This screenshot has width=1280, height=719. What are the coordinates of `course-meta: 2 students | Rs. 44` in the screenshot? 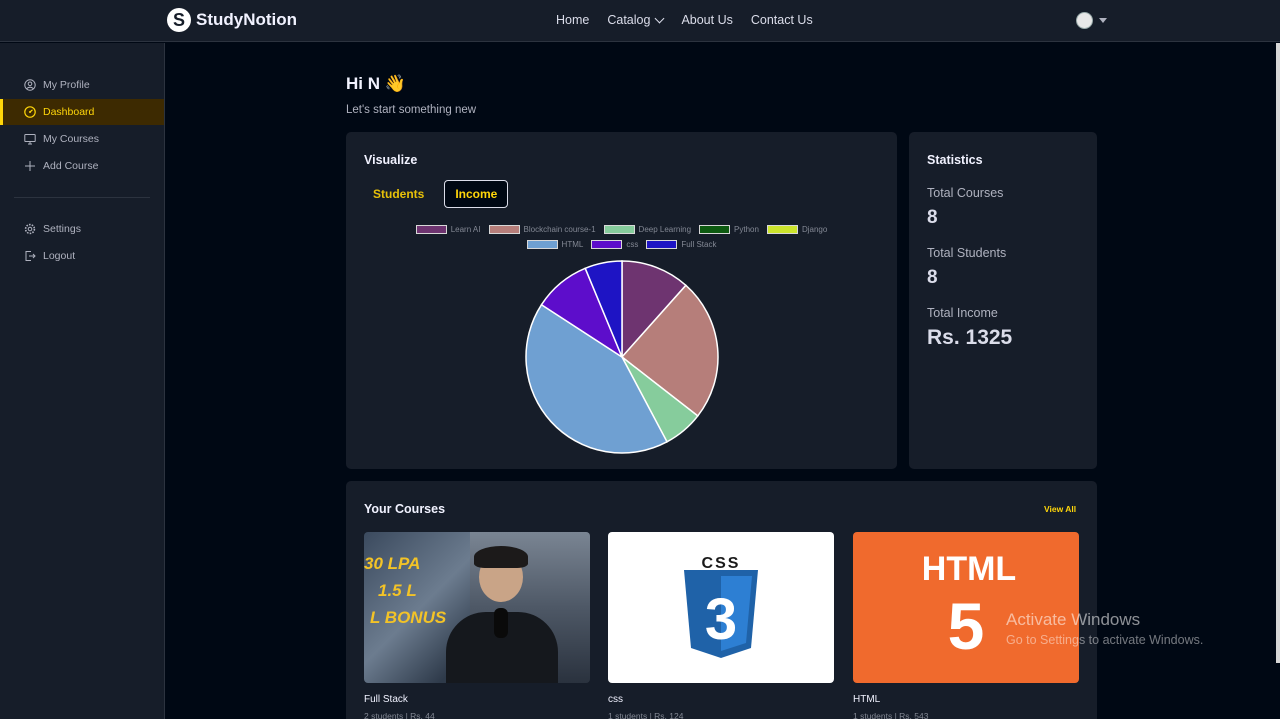 It's located at (399, 715).